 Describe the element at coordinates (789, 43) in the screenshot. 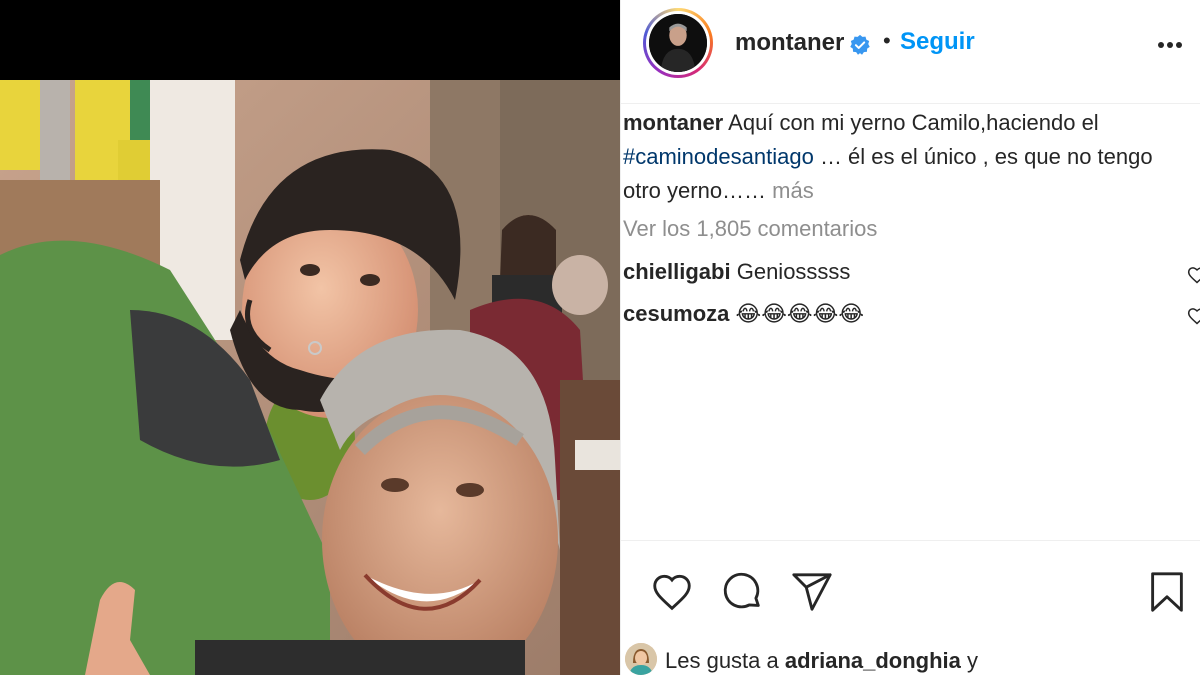

I see `post-author-username: montaner` at that location.